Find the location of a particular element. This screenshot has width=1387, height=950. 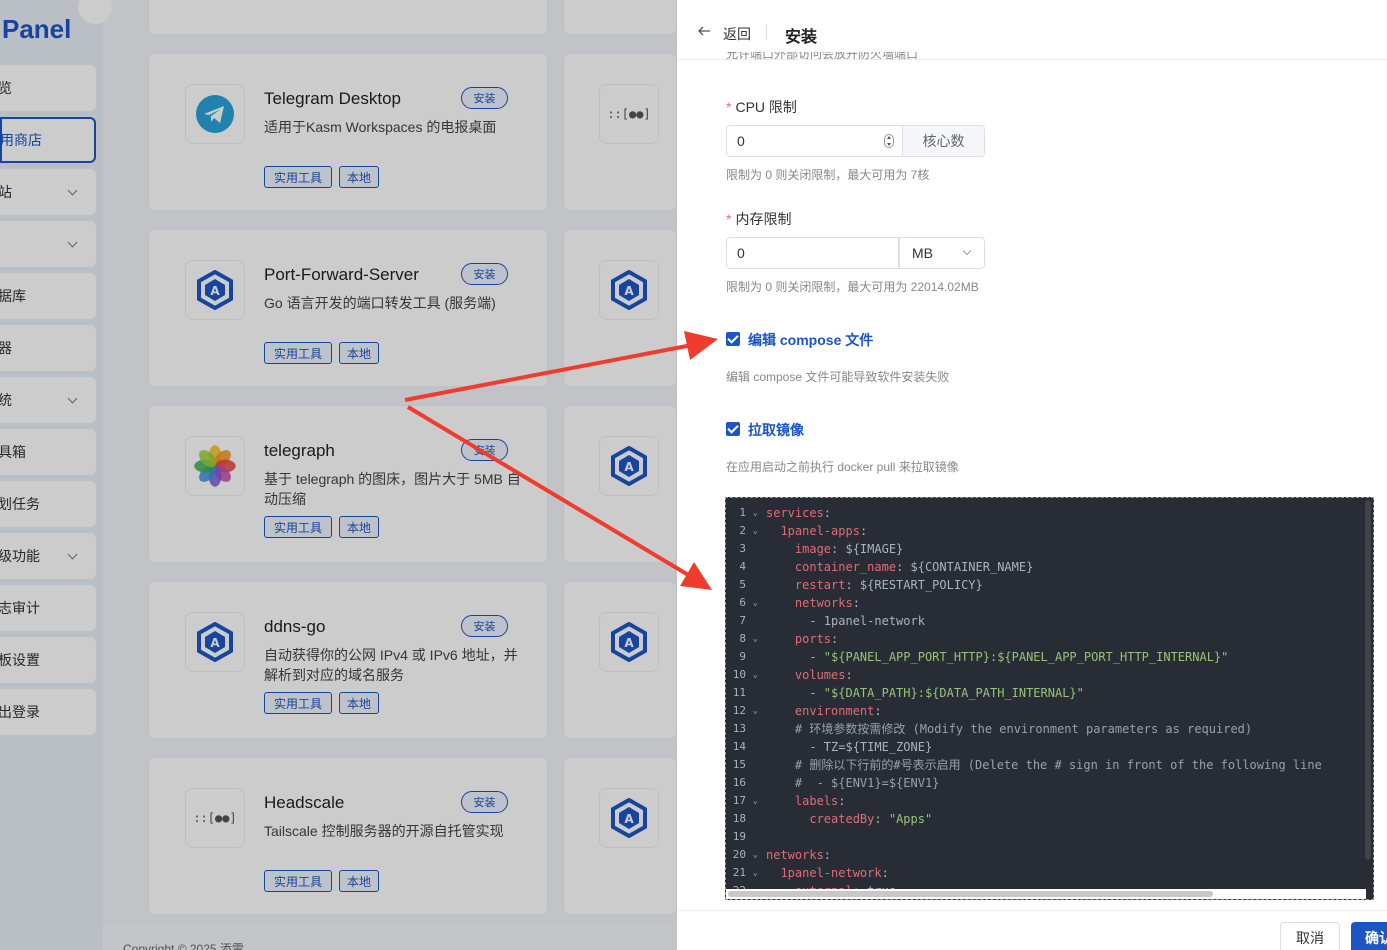

line-number: 3 is located at coordinates (742, 548).